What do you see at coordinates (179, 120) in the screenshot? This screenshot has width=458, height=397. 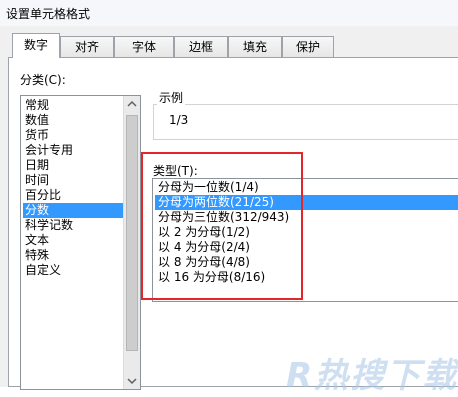 I see `sample-value: 1/3` at bounding box center [179, 120].